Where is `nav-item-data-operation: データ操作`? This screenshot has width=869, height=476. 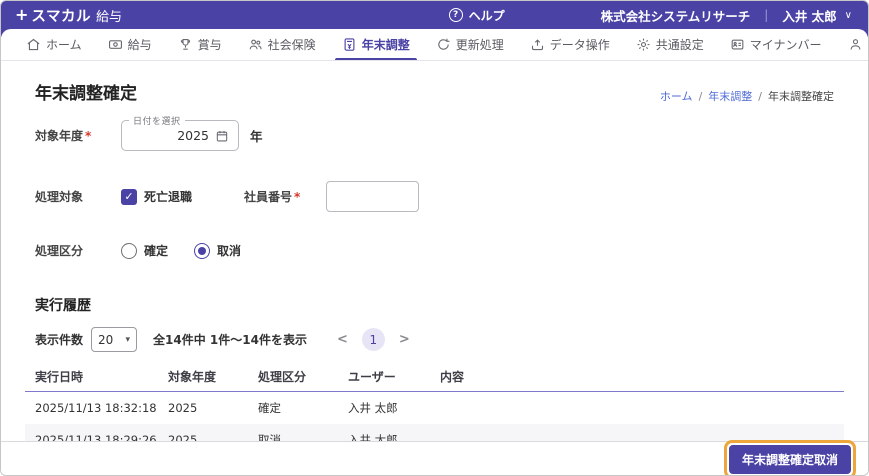
nav-item-data-operation: データ操作 is located at coordinates (570, 44).